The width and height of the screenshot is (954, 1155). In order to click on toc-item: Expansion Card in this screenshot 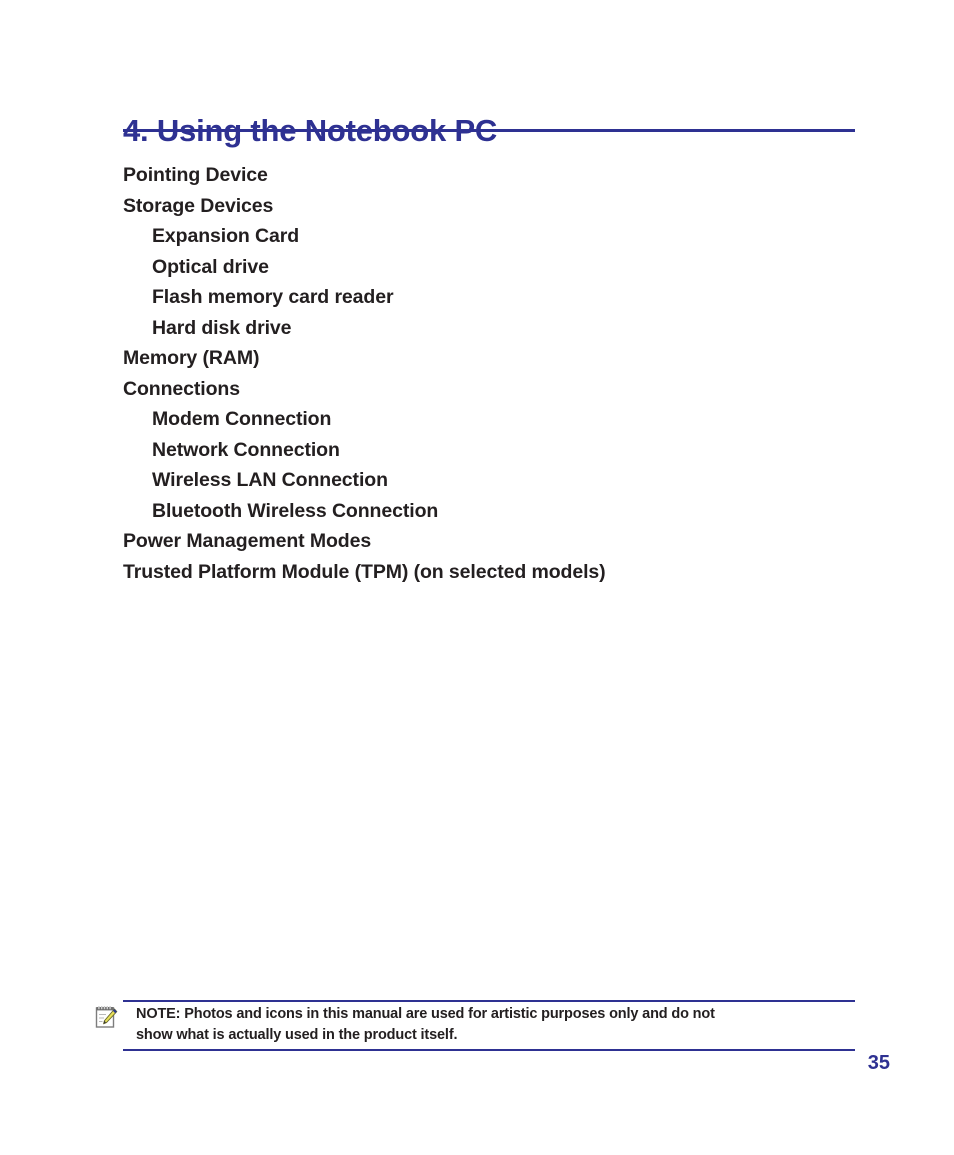, I will do `click(493, 236)`.